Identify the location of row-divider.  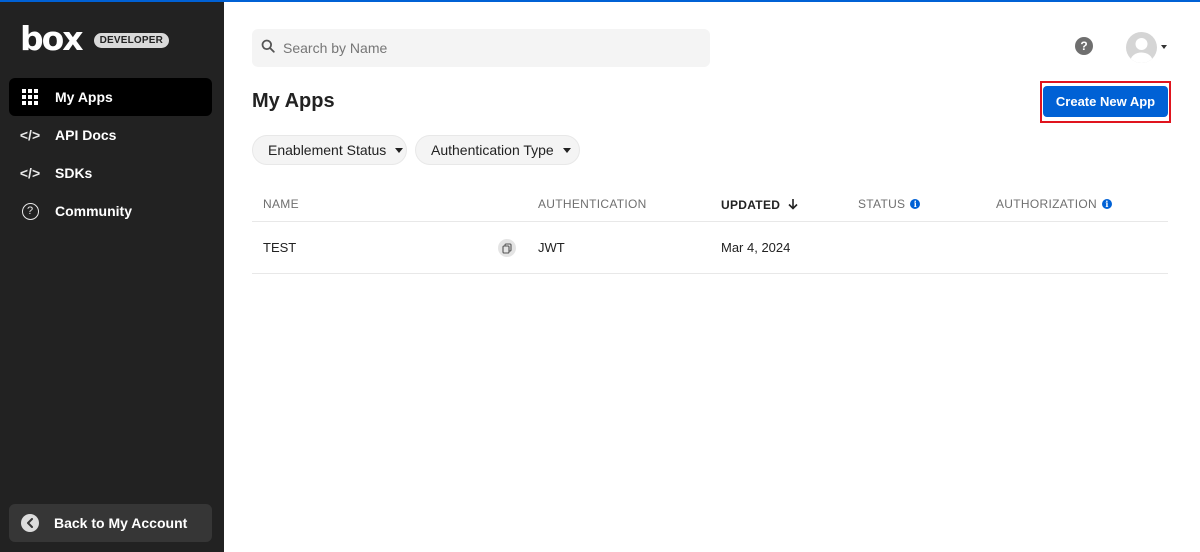
(710, 273).